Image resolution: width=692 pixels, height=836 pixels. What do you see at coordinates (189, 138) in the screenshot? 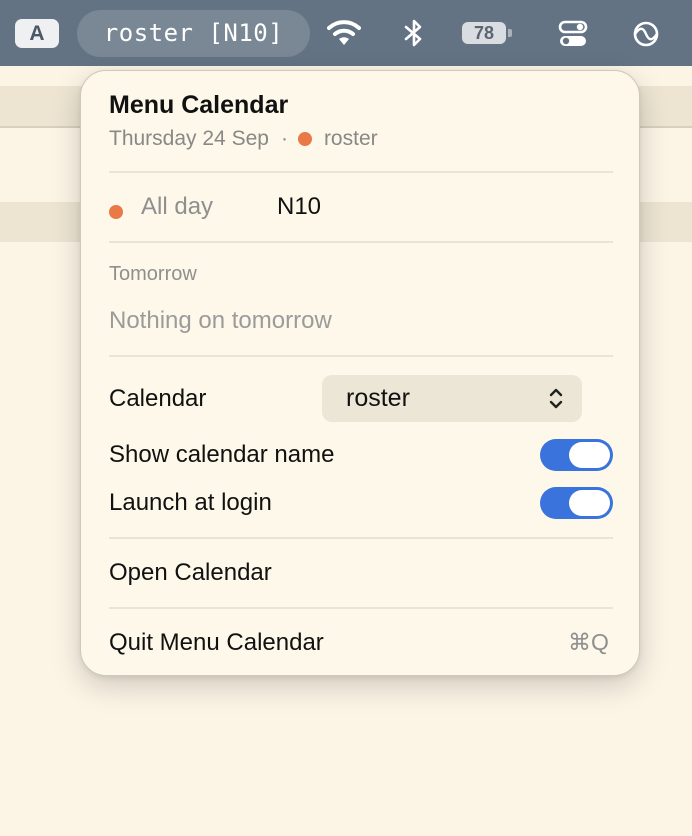
I see `current-date: Thursday 24 Sep` at bounding box center [189, 138].